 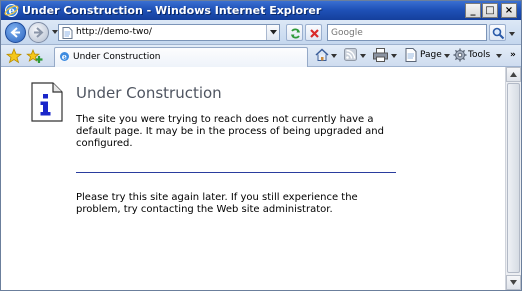 I want to click on print-button, so click(x=385, y=56).